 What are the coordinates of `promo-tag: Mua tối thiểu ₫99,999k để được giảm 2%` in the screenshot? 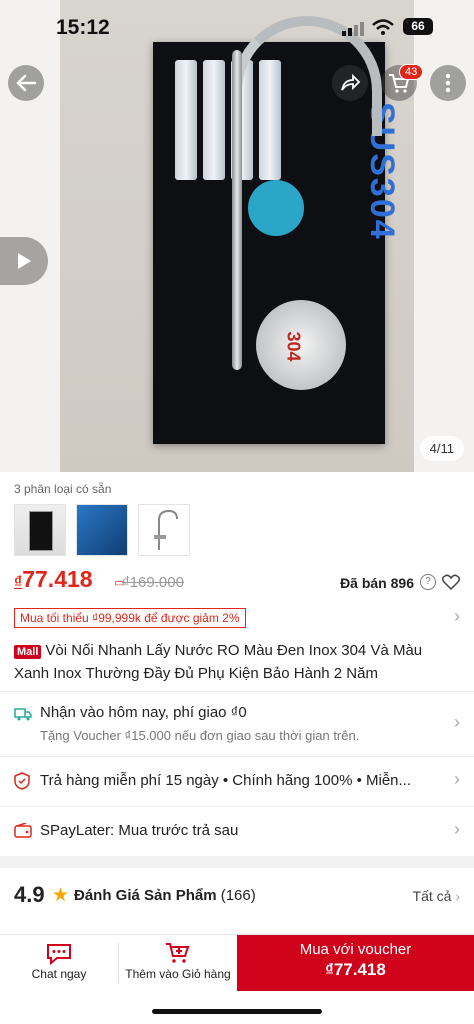 It's located at (130, 618).